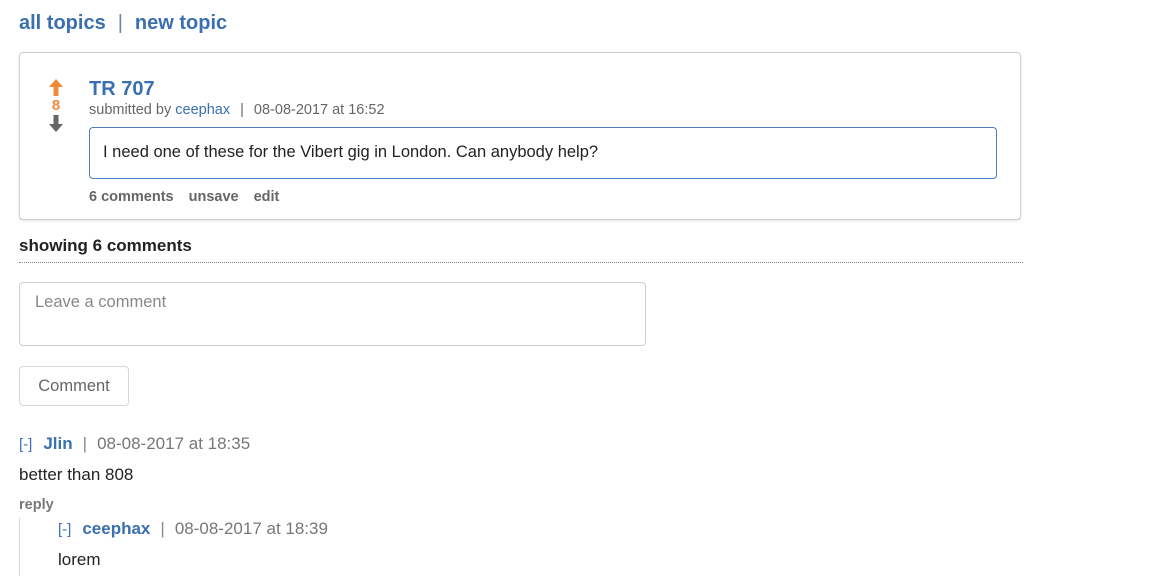  What do you see at coordinates (79, 559) in the screenshot?
I see `comment-text: lorem` at bounding box center [79, 559].